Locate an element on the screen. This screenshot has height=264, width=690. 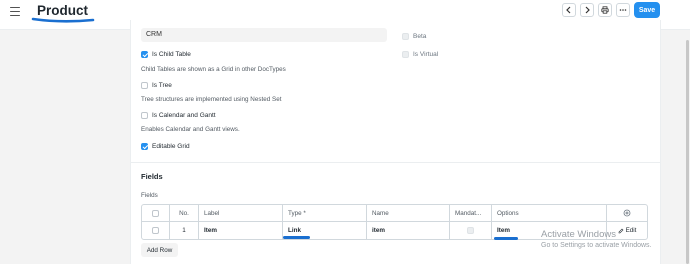
row-name-cell: item is located at coordinates (407, 230).